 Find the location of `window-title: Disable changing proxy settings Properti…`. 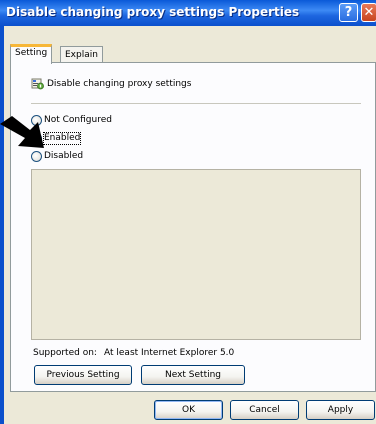

window-title: Disable changing proxy settings Properti… is located at coordinates (153, 12).